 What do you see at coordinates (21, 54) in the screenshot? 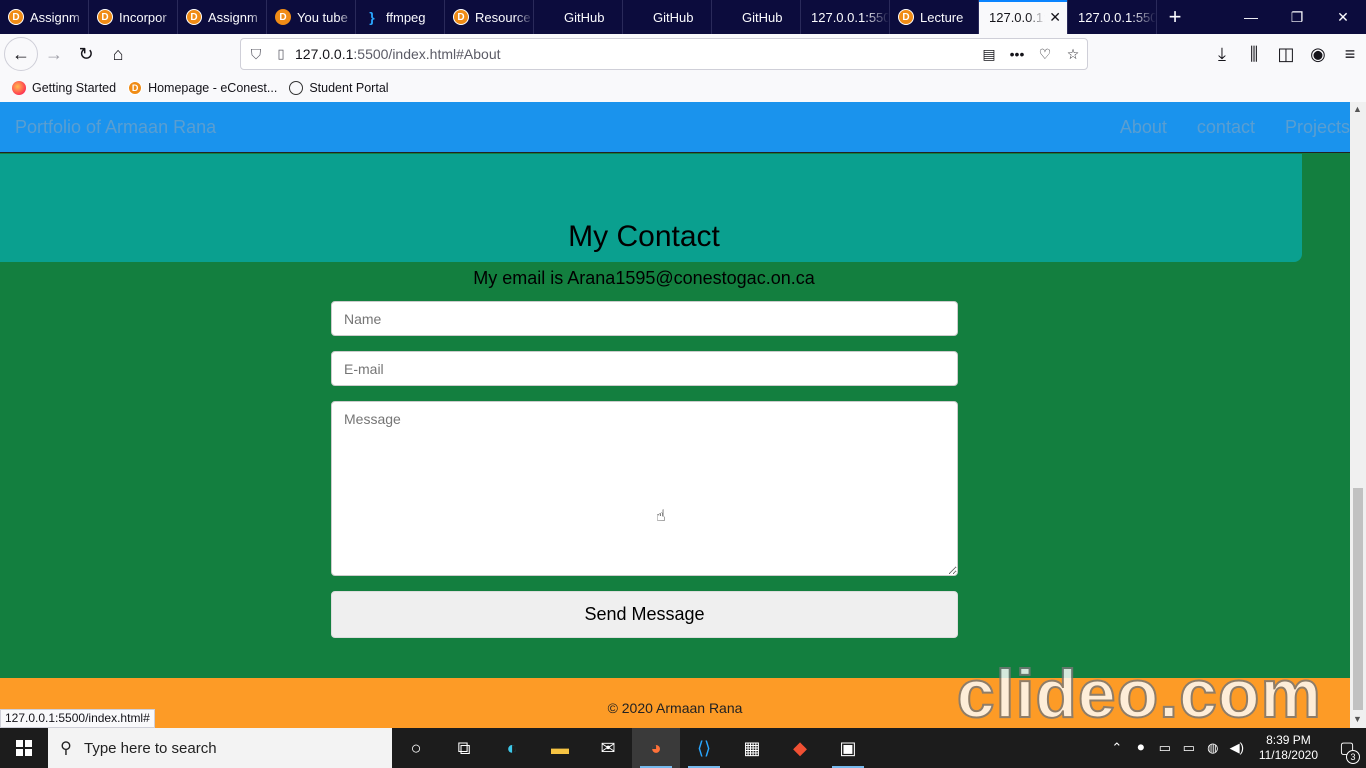
I see `back-button: ←` at bounding box center [21, 54].